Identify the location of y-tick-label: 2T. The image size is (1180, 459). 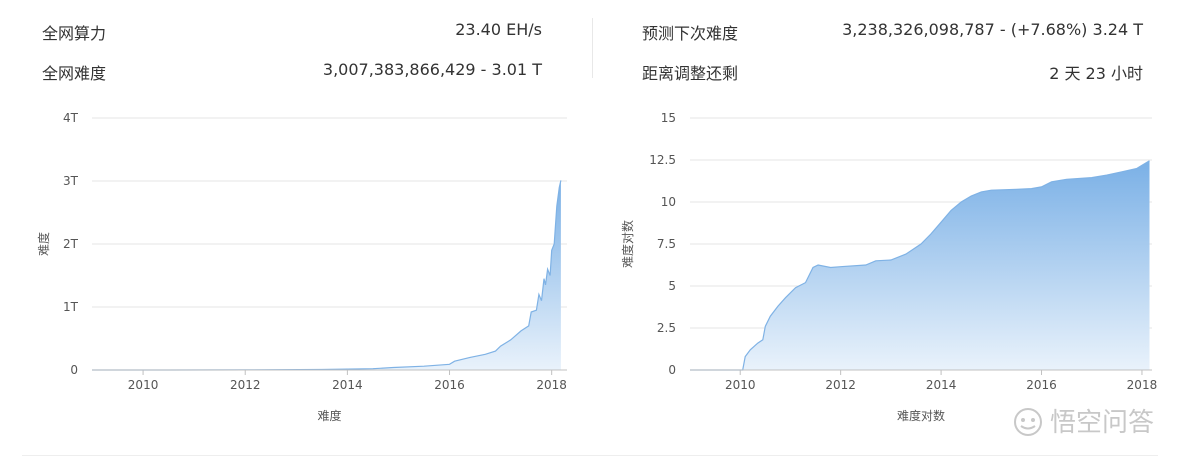
(71, 244).